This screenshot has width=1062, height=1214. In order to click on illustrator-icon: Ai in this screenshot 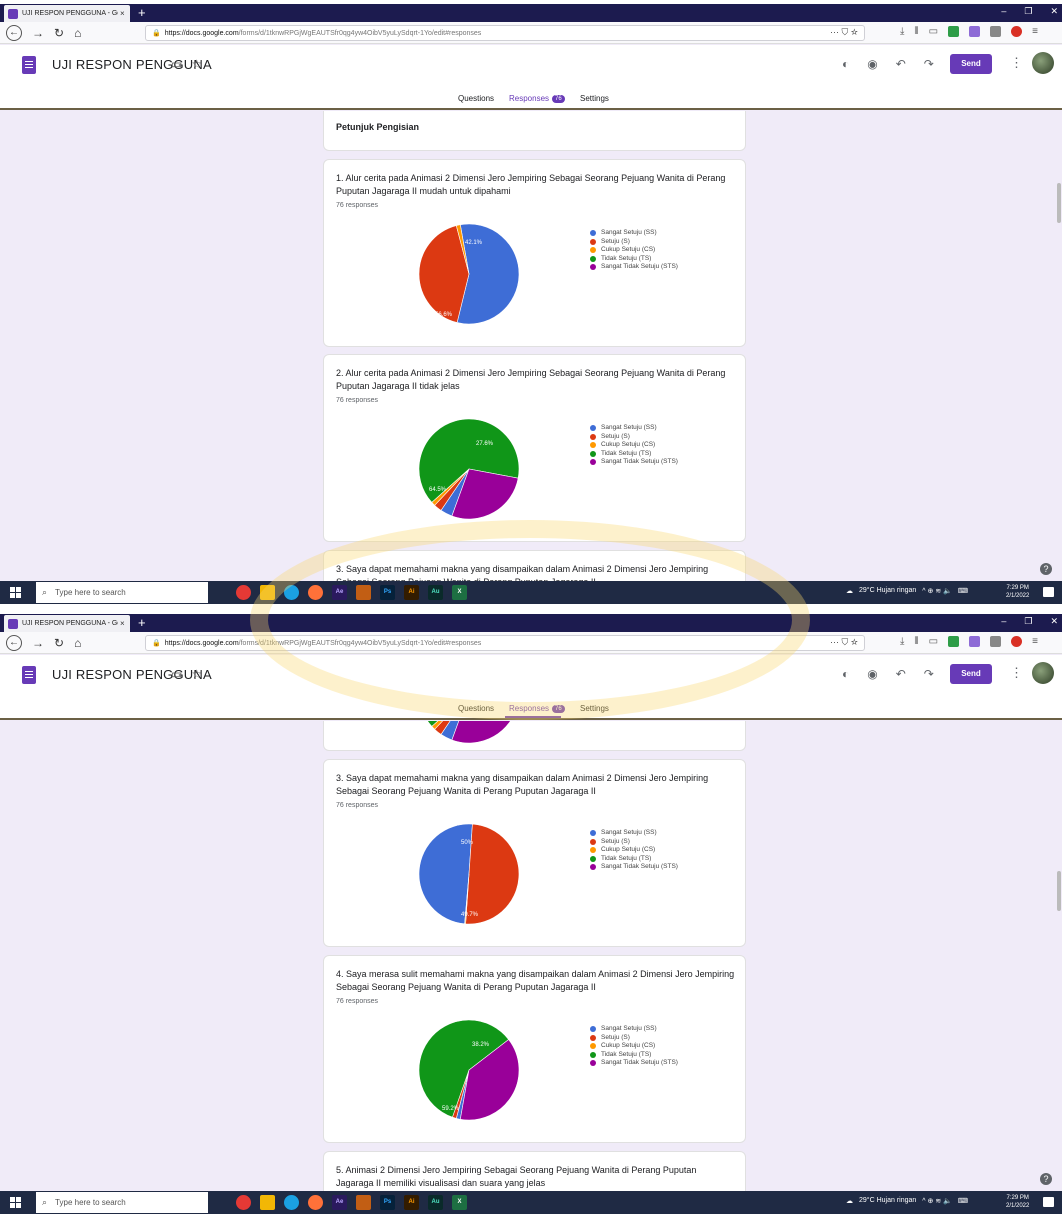, I will do `click(411, 1202)`.